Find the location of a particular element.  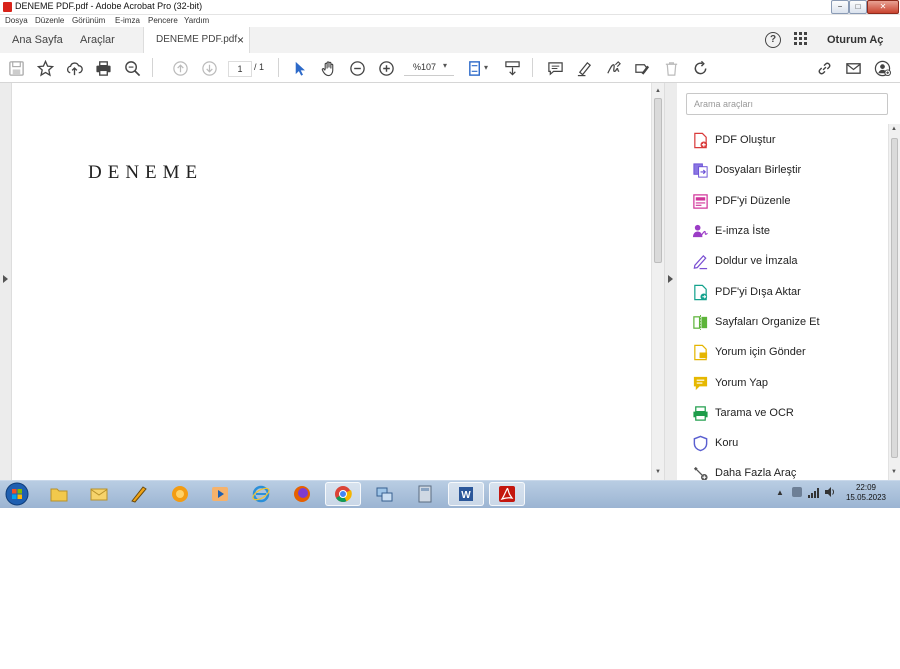

tool-create-pdf: PDF Oluştur is located at coordinates (787, 140).